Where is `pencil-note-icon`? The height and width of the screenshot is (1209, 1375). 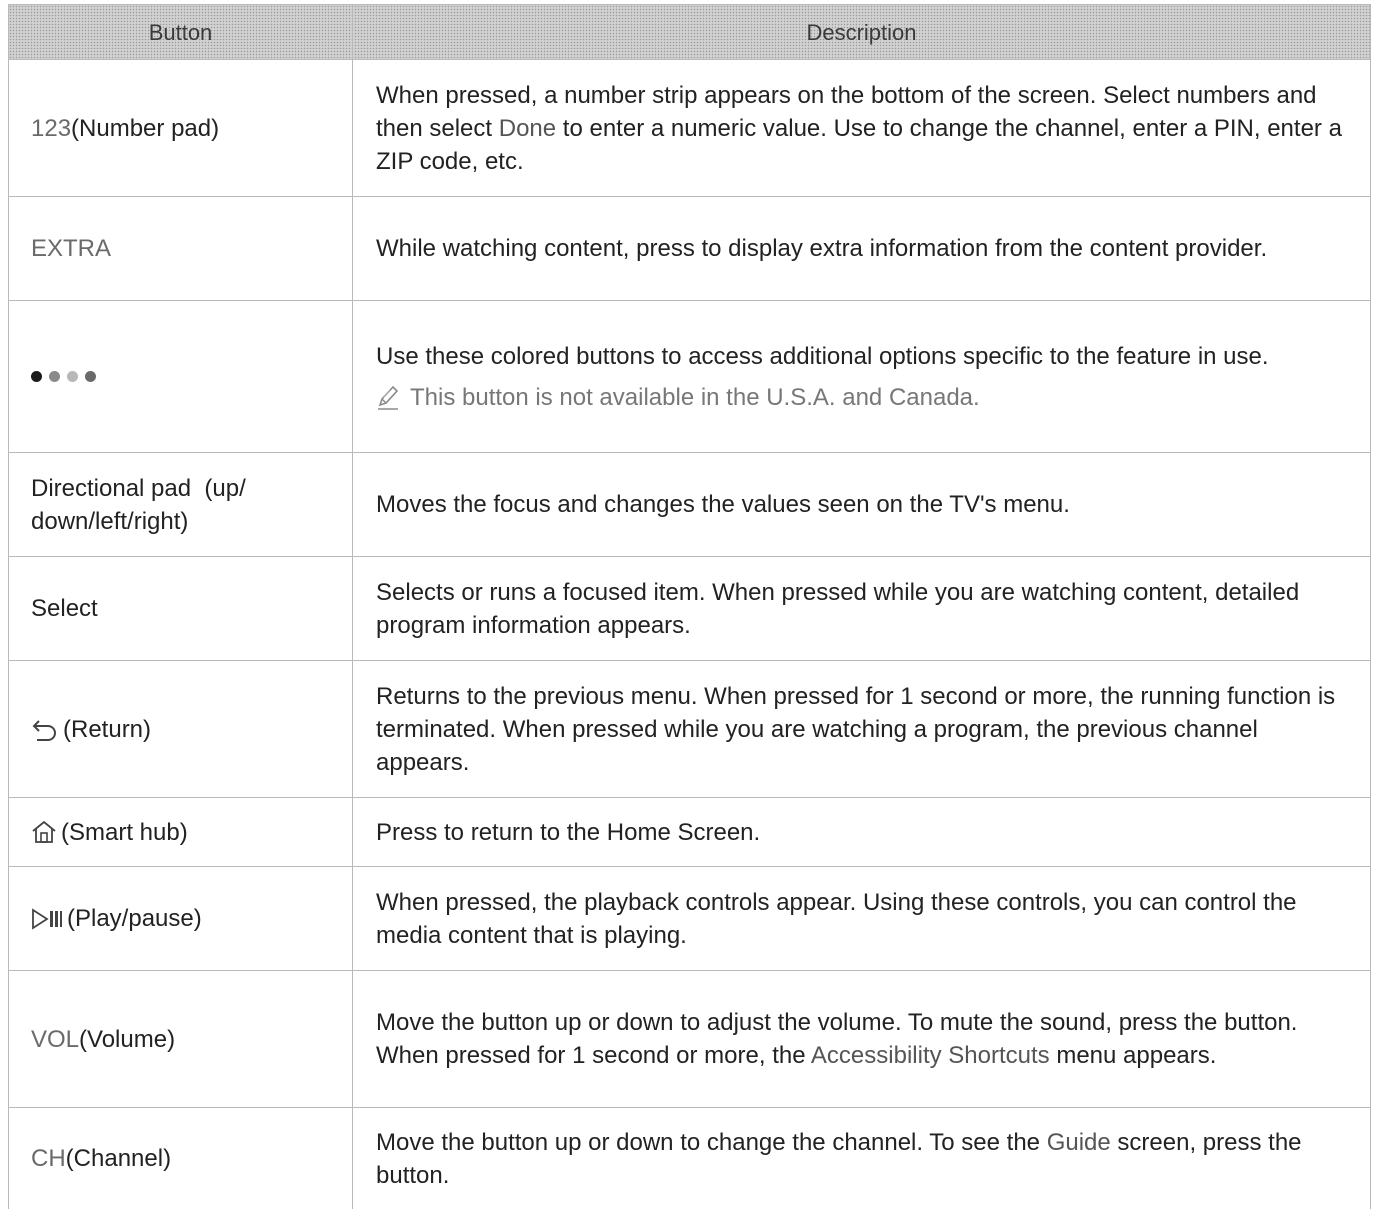
pencil-note-icon is located at coordinates (388, 397).